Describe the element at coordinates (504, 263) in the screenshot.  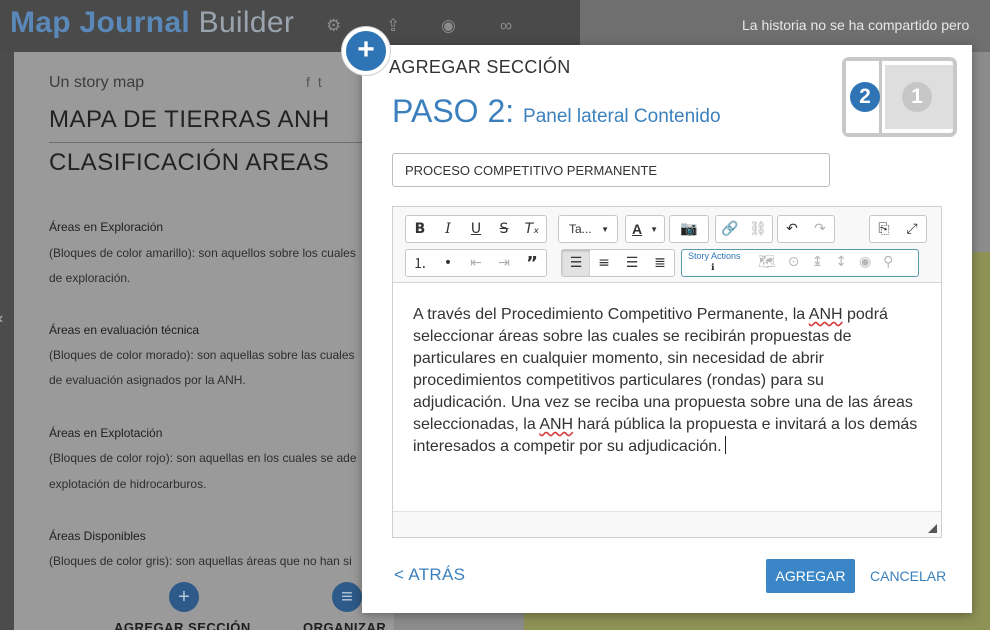
I see `indent-icon: ⇥` at that location.